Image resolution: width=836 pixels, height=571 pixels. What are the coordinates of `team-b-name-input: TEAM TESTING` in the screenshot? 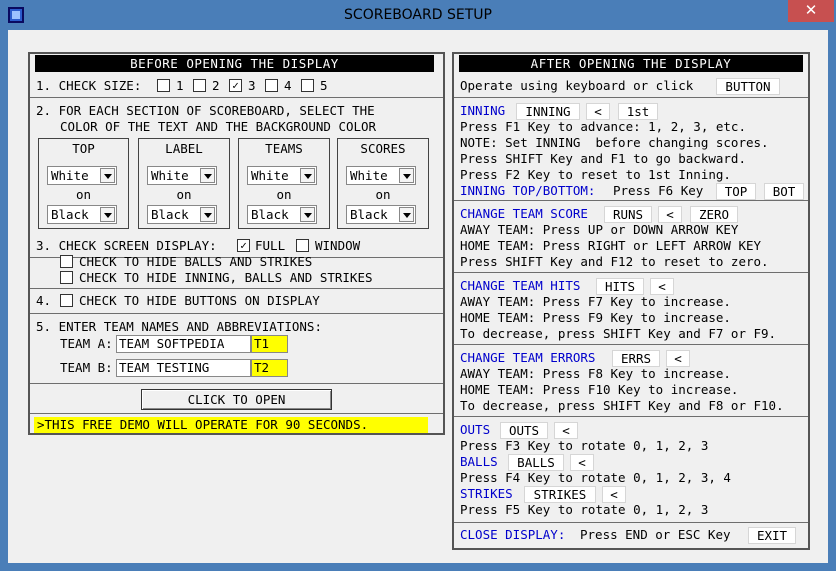 It's located at (183, 368).